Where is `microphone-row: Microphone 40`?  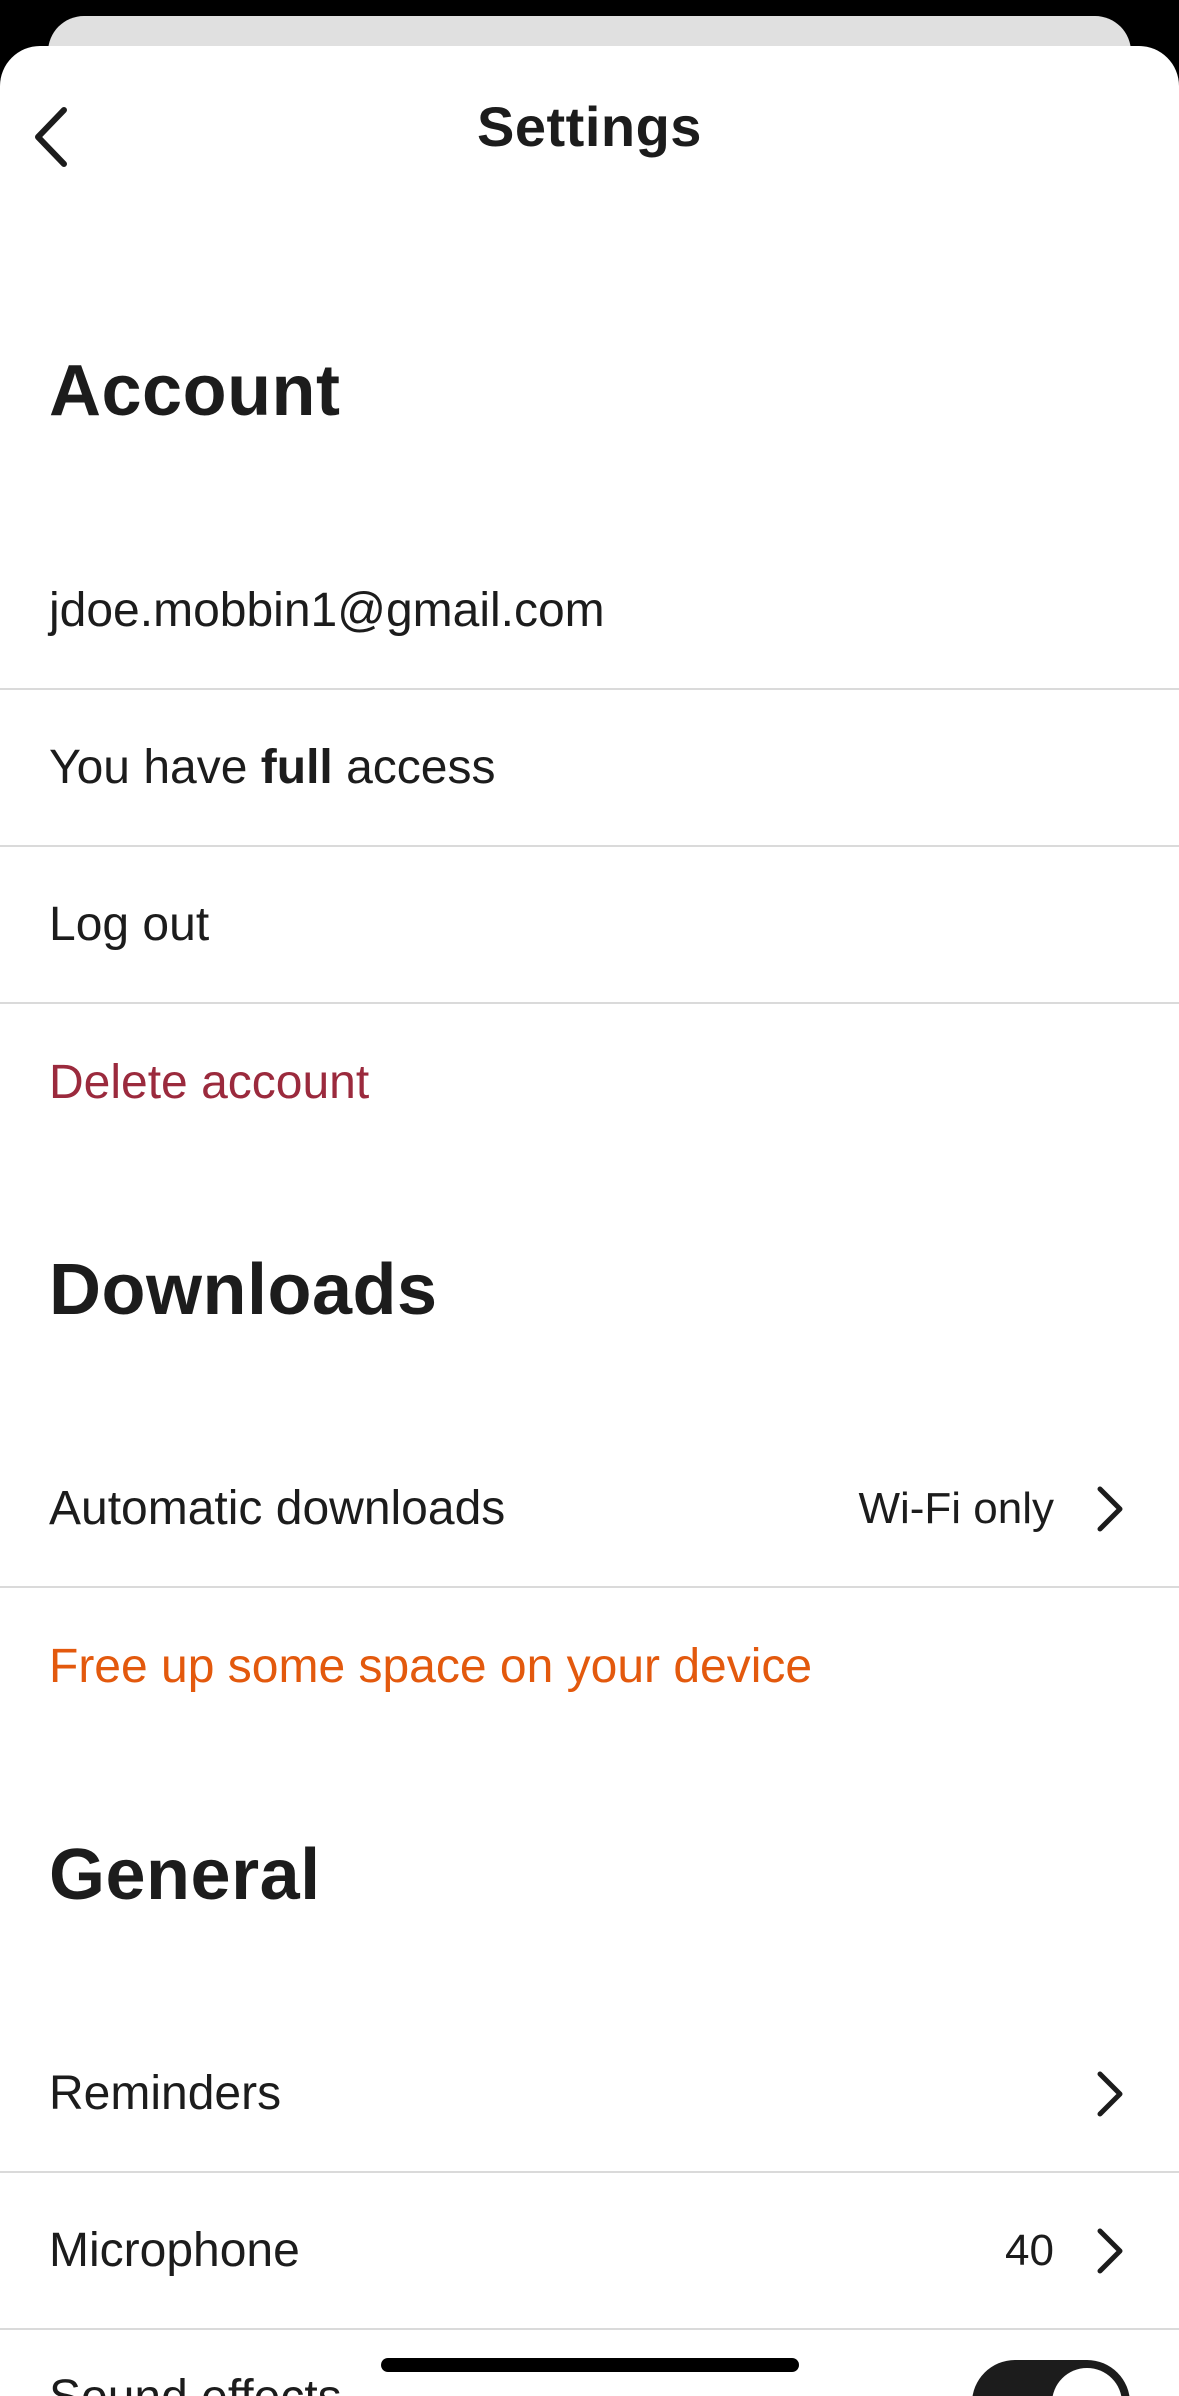
microphone-row: Microphone 40 is located at coordinates (589, 2251).